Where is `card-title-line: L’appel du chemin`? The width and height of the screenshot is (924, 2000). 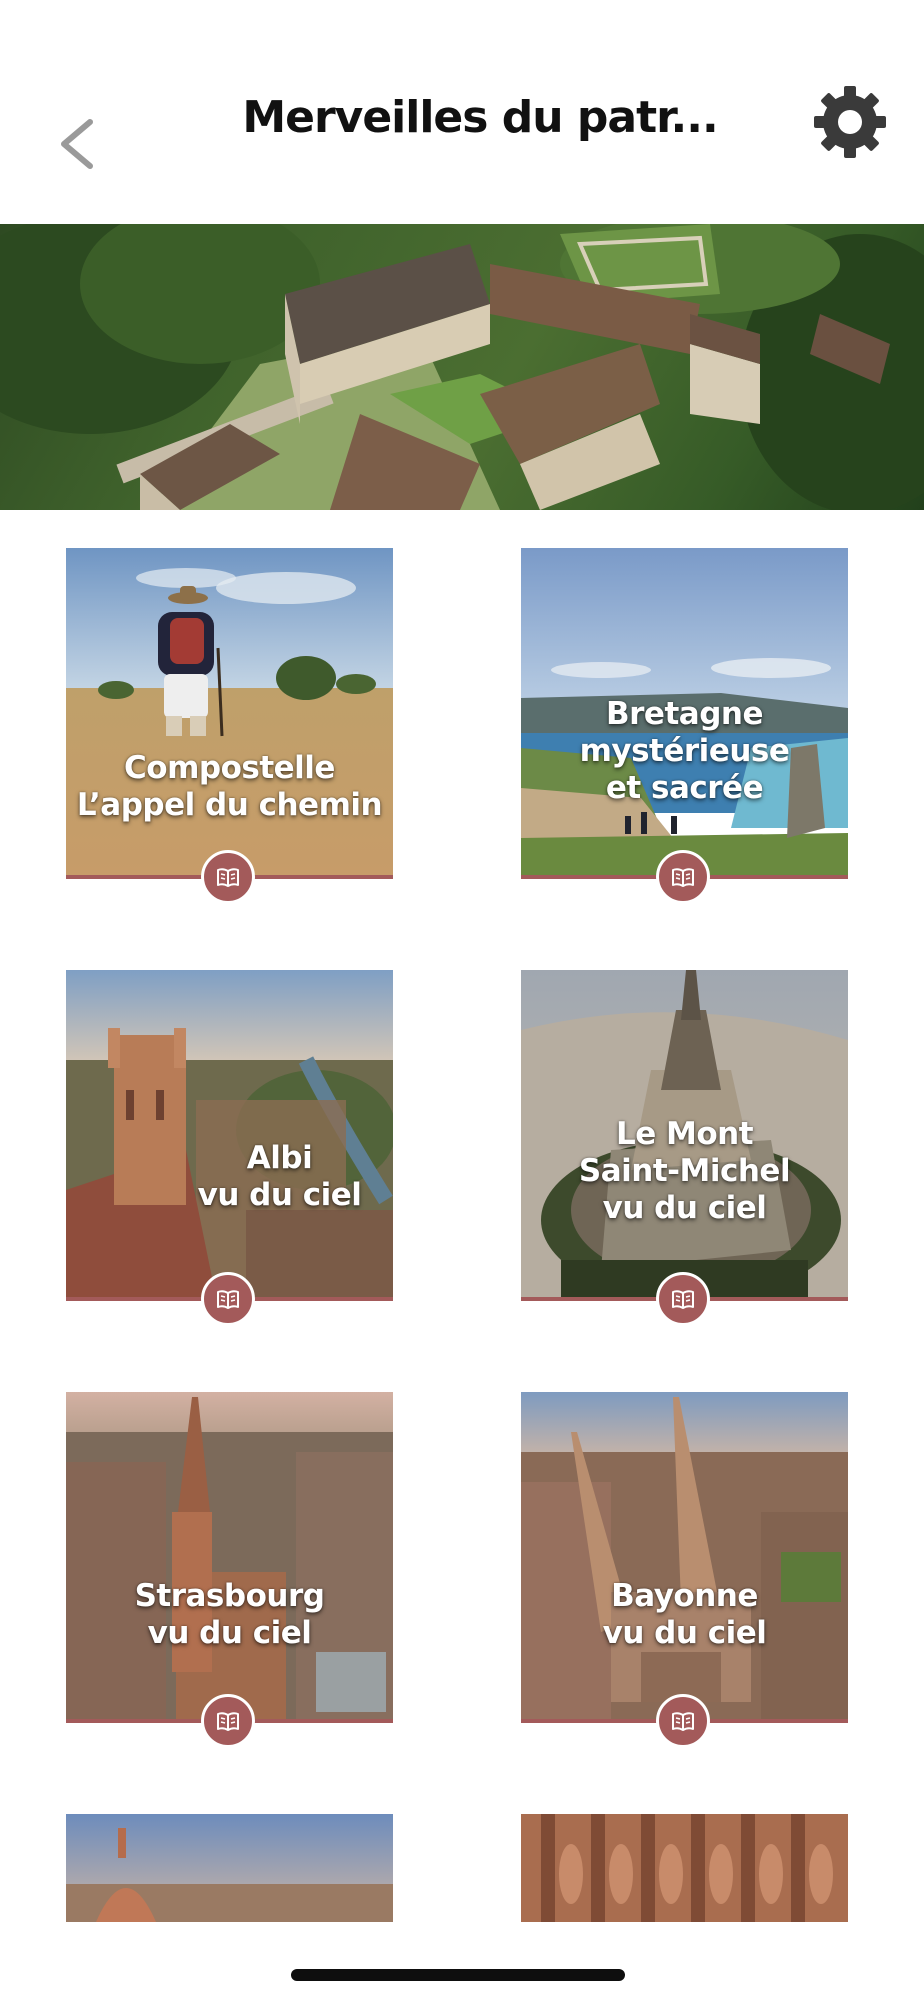
card-title-line: L’appel du chemin is located at coordinates (229, 805).